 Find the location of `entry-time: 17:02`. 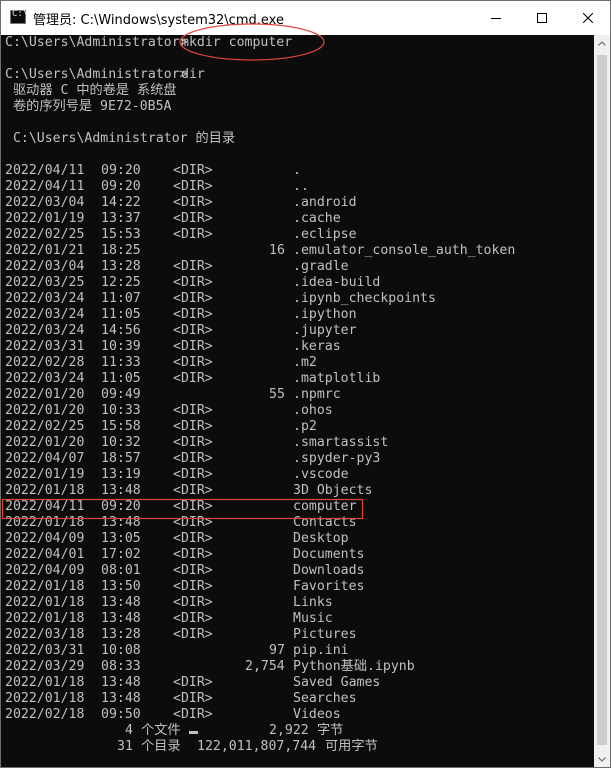

entry-time: 17:02 is located at coordinates (121, 554).